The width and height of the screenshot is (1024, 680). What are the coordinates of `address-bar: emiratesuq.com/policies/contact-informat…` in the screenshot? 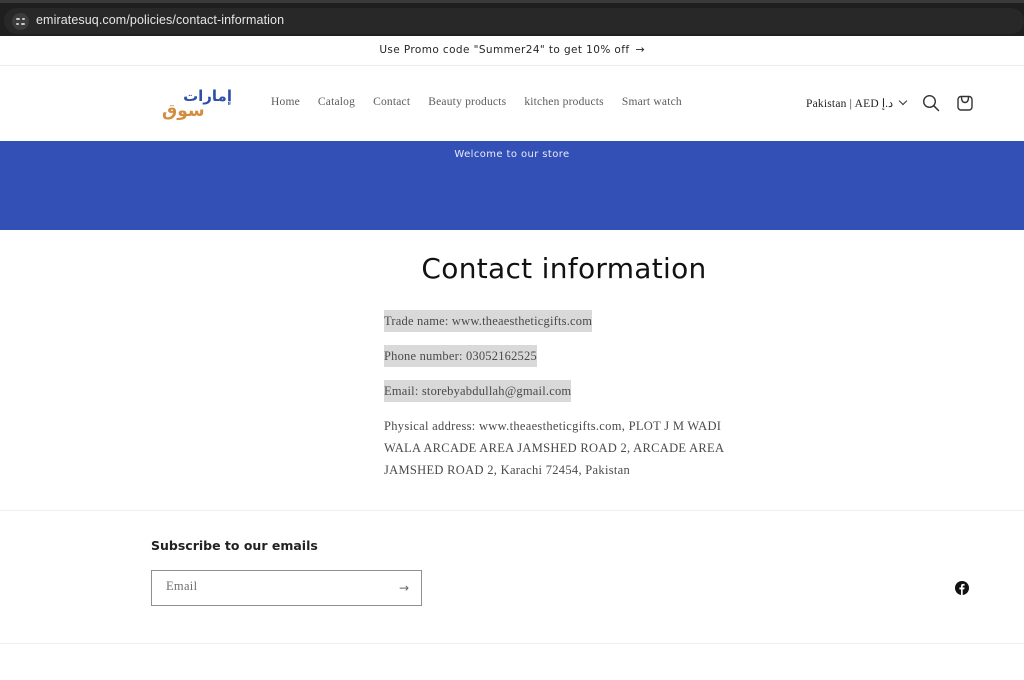 It's located at (514, 21).